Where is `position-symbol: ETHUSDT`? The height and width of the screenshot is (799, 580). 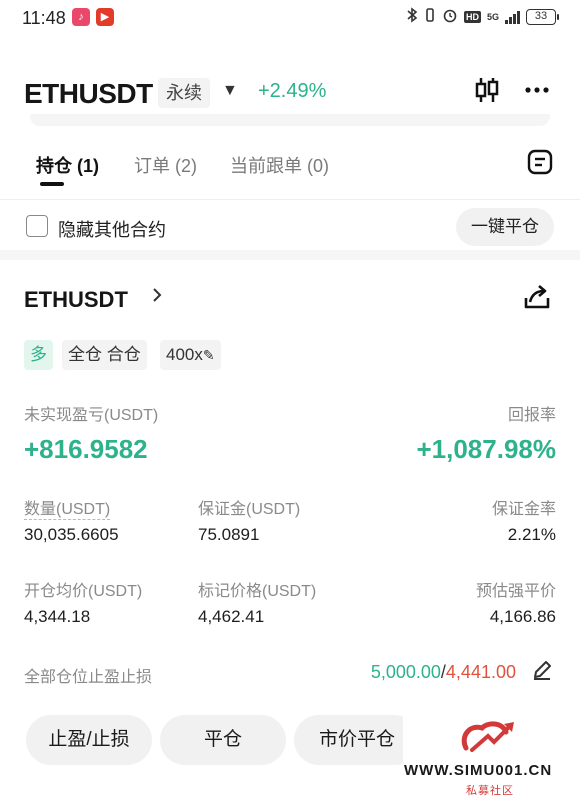
position-symbol: ETHUSDT is located at coordinates (76, 300).